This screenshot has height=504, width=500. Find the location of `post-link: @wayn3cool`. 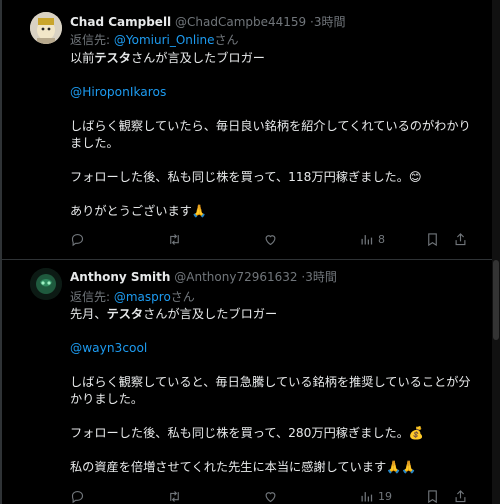

post-link: @wayn3cool is located at coordinates (274, 348).